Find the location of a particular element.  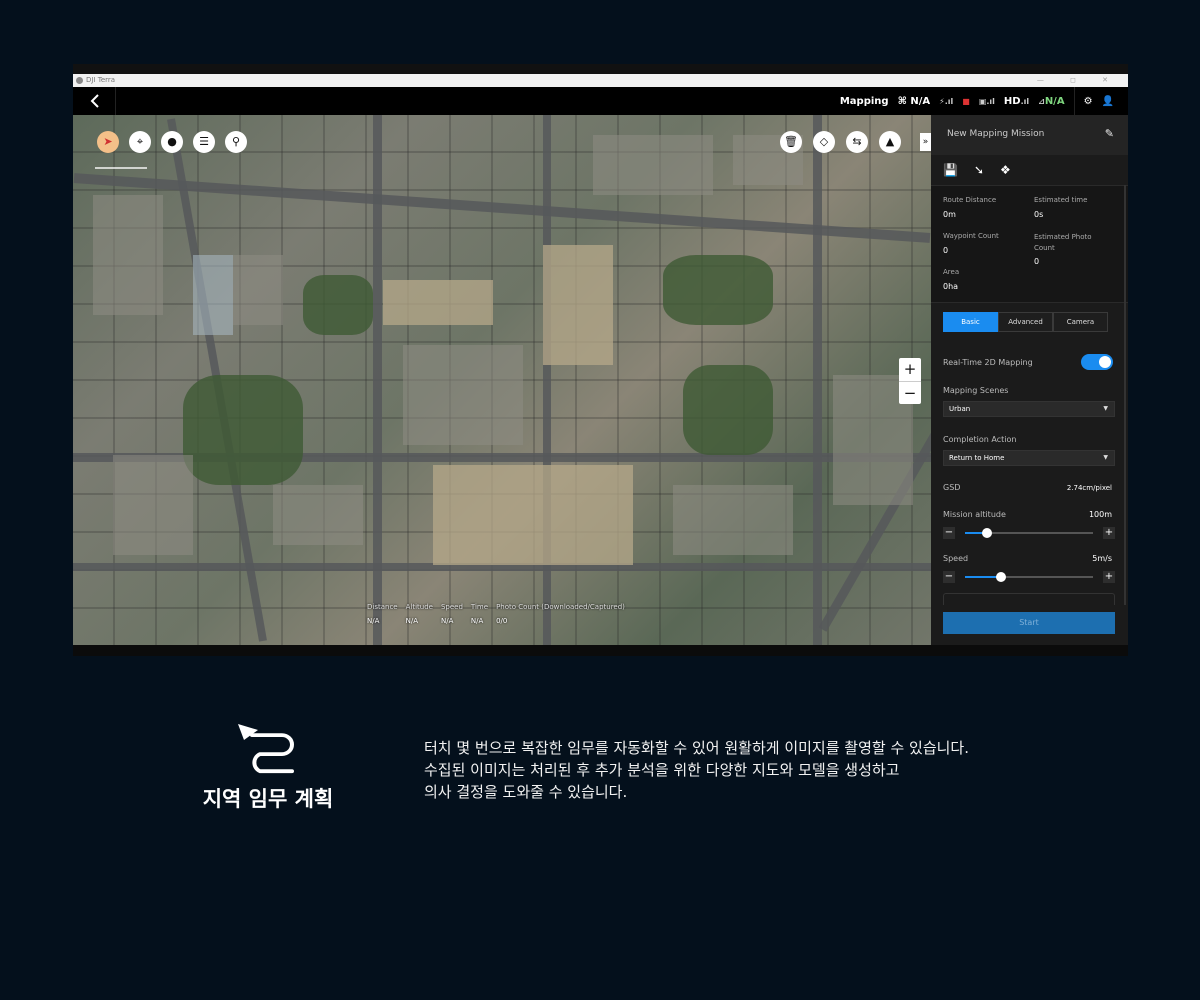

telemetry-label: Altitude is located at coordinates (419, 607).